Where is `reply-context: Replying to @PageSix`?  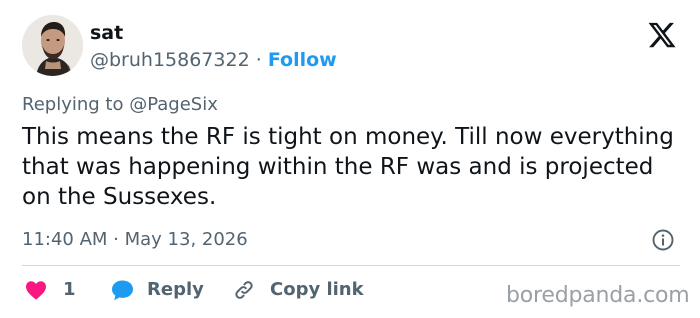
reply-context: Replying to @PageSix is located at coordinates (120, 104).